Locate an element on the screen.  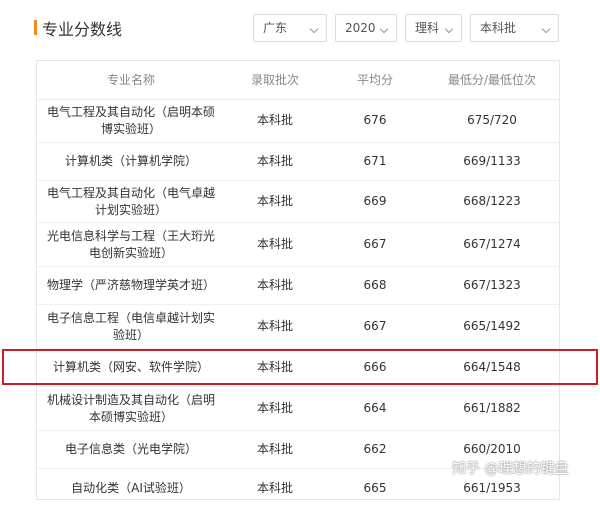
province-select-value: 广东 is located at coordinates (275, 28).